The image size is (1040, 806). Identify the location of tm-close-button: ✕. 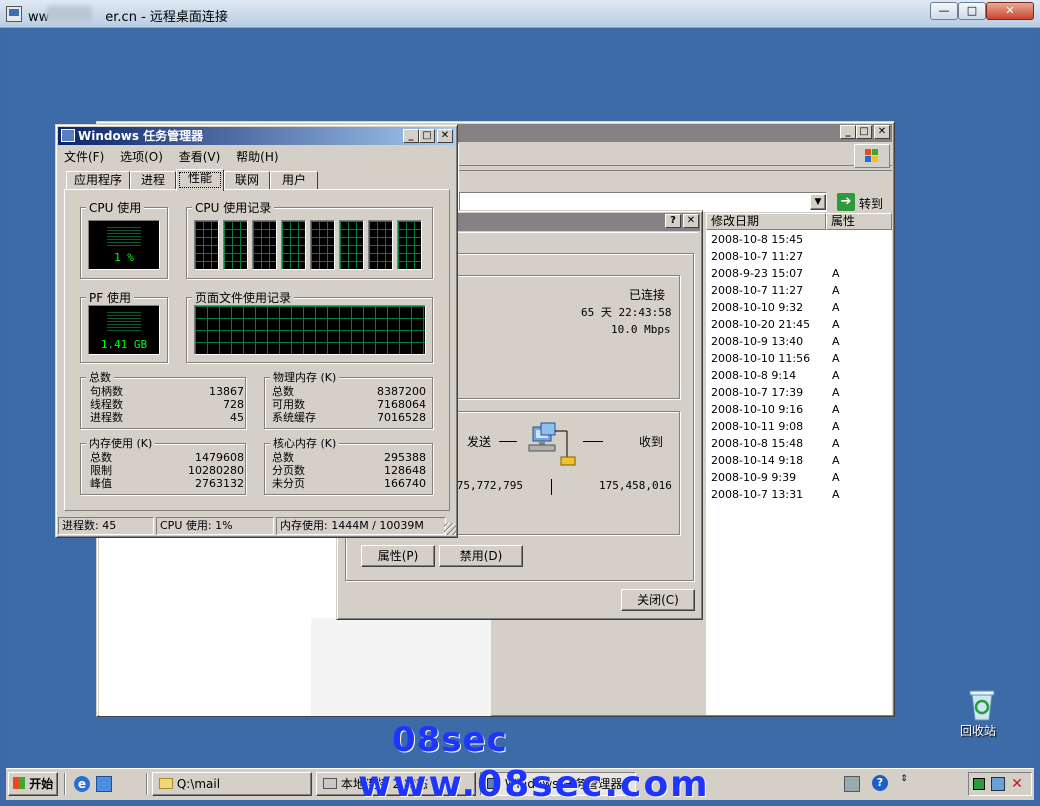
(445, 136).